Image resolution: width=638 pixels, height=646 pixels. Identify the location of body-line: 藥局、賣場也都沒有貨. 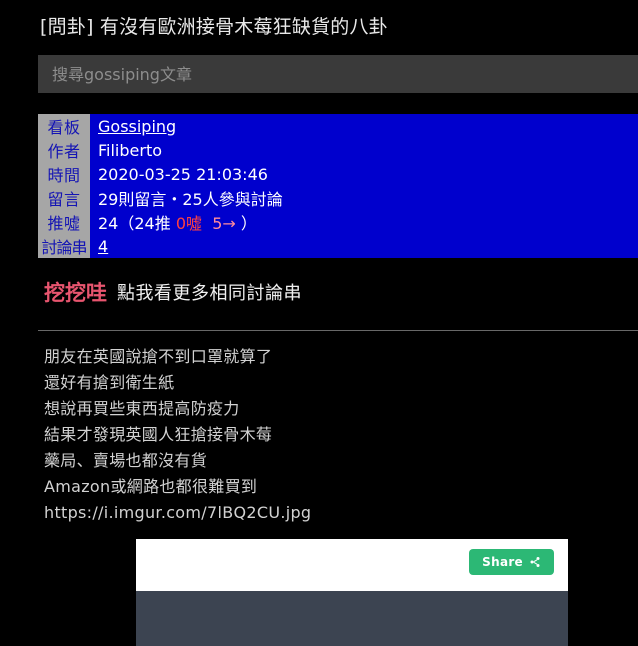
(126, 460).